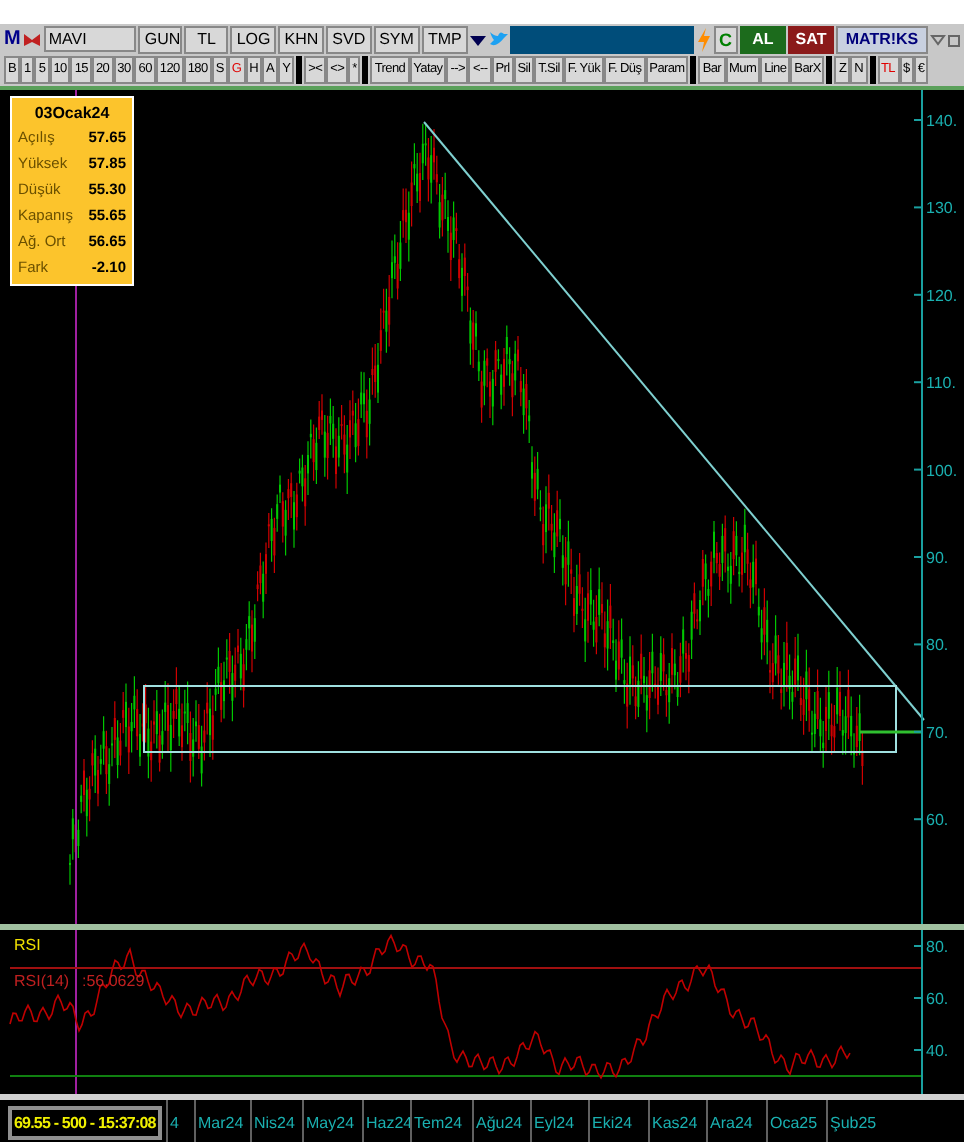  What do you see at coordinates (221, 1124) in the screenshot?
I see `date-axis-label: Mar24` at bounding box center [221, 1124].